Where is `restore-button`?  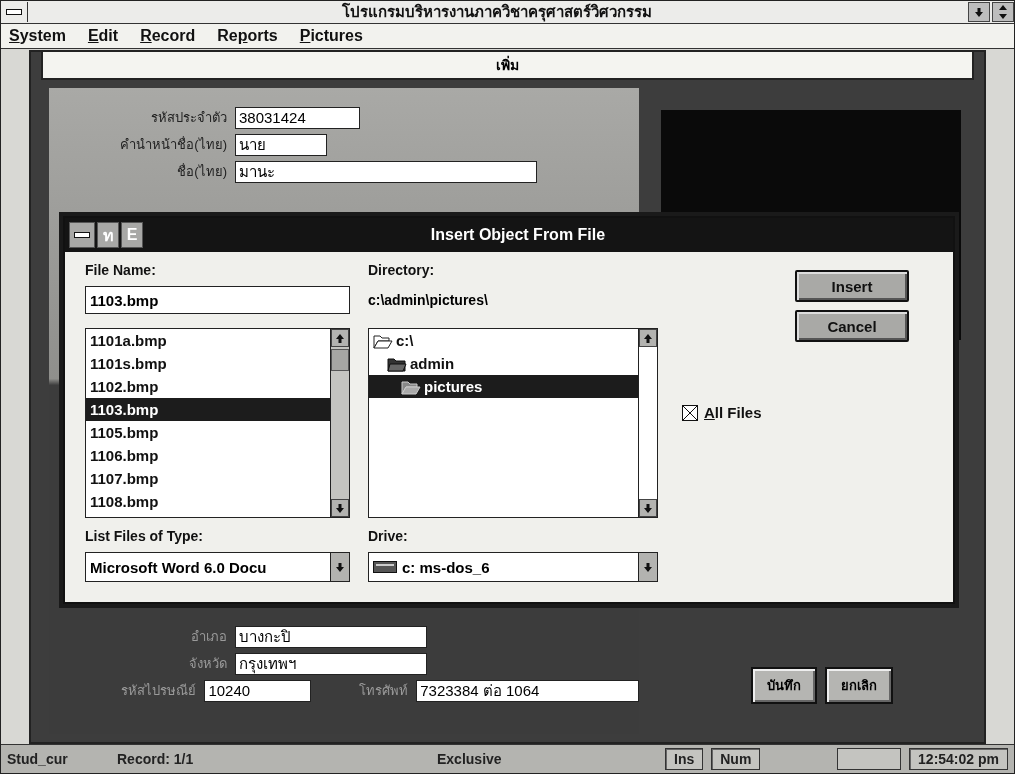
restore-button is located at coordinates (1003, 12).